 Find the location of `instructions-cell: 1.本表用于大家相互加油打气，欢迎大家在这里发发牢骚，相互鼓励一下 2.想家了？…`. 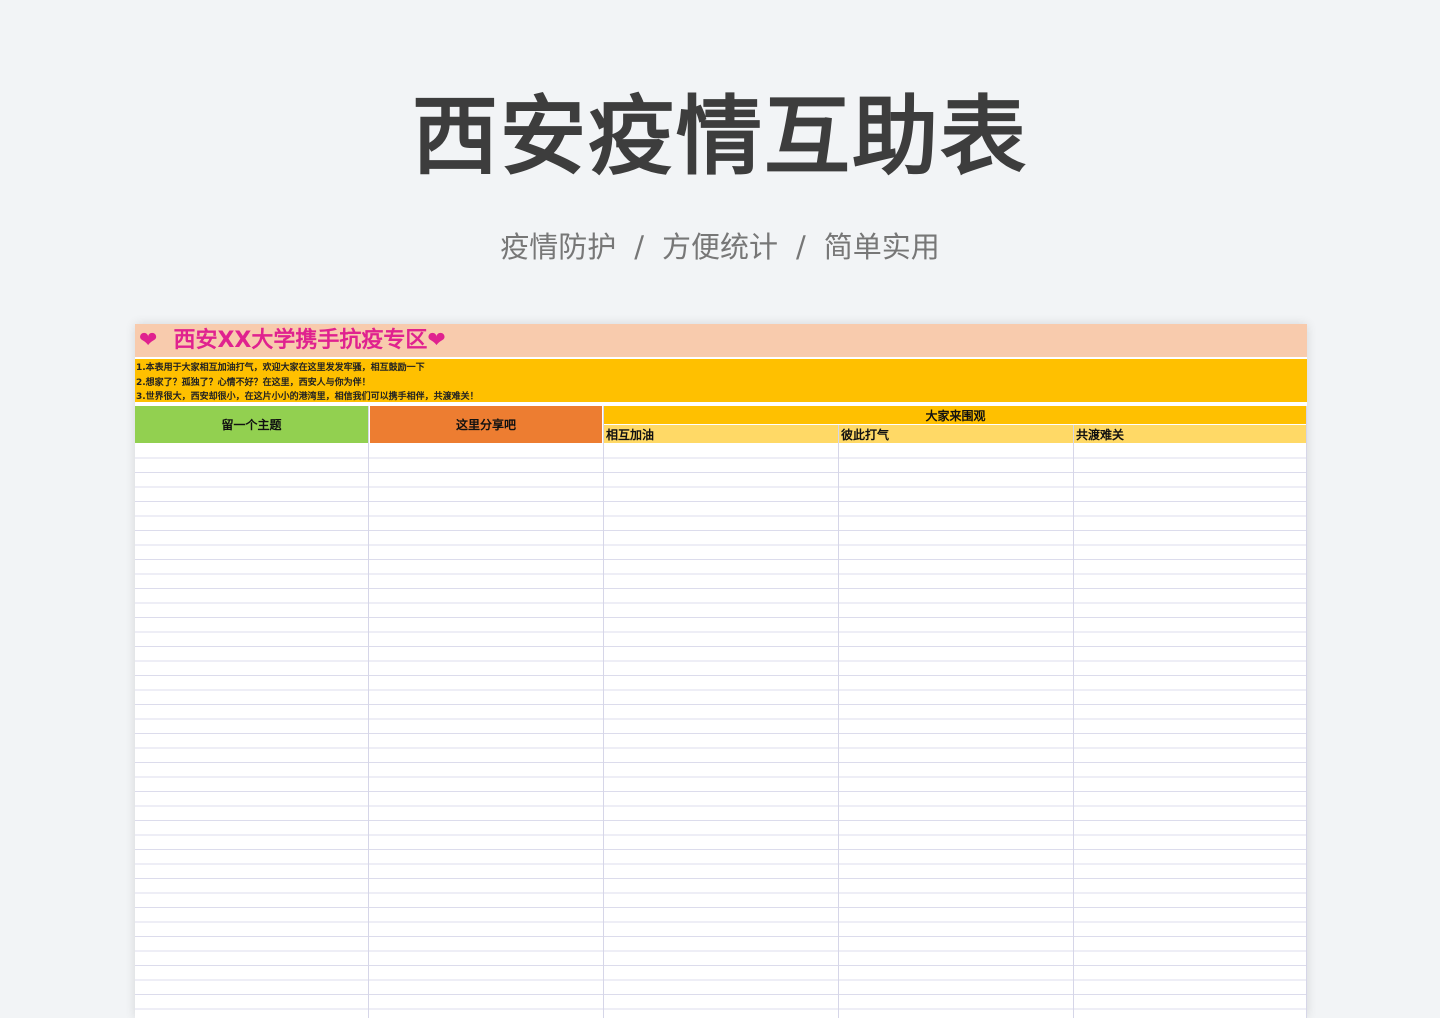

instructions-cell: 1.本表用于大家相互加油打气，欢迎大家在这里发发牢骚，相互鼓励一下 2.想家了？… is located at coordinates (721, 381).